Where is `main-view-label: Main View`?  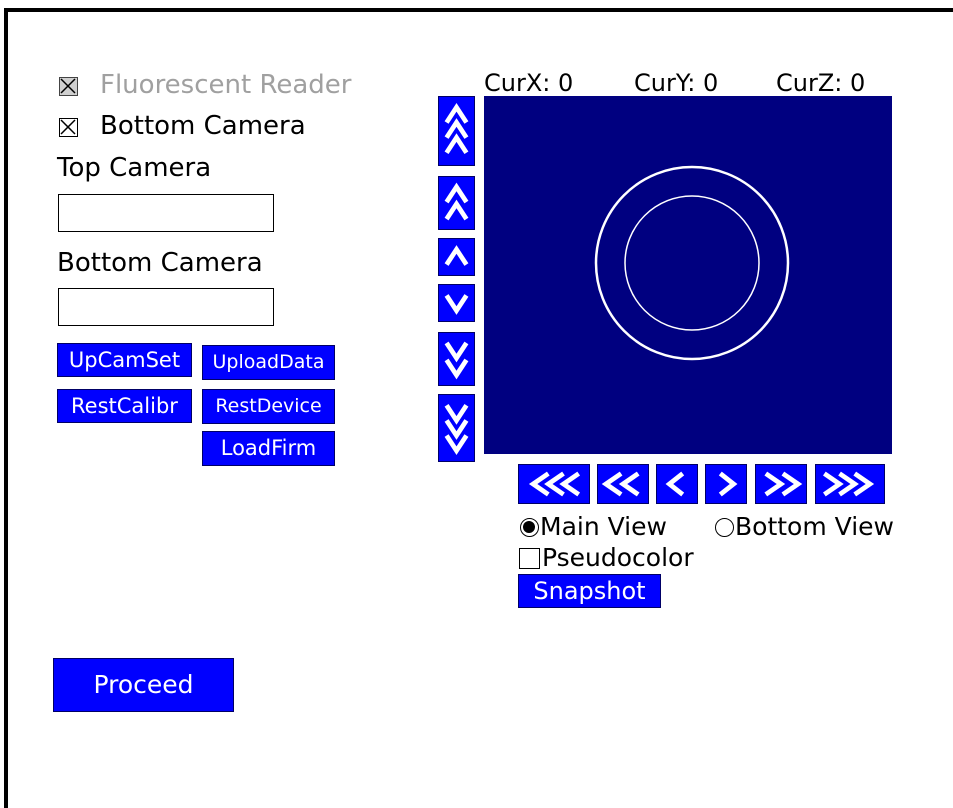 main-view-label: Main View is located at coordinates (603, 526).